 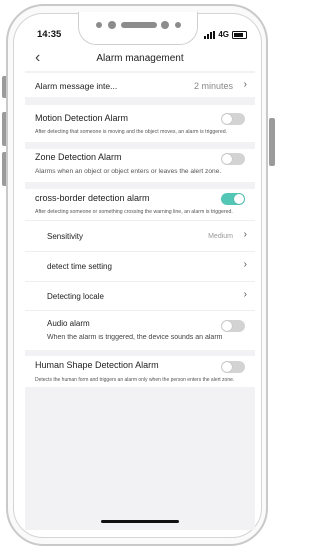 I want to click on alarm-interval-value: 2 minutes, so click(x=213, y=86).